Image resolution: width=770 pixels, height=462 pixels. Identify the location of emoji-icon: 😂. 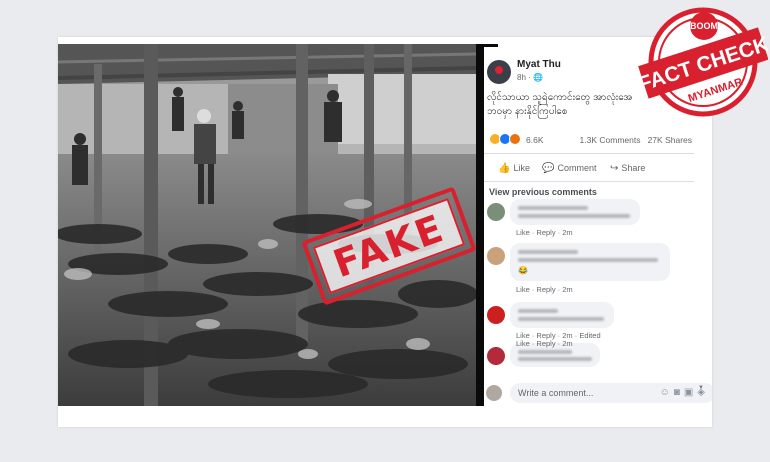
(523, 270).